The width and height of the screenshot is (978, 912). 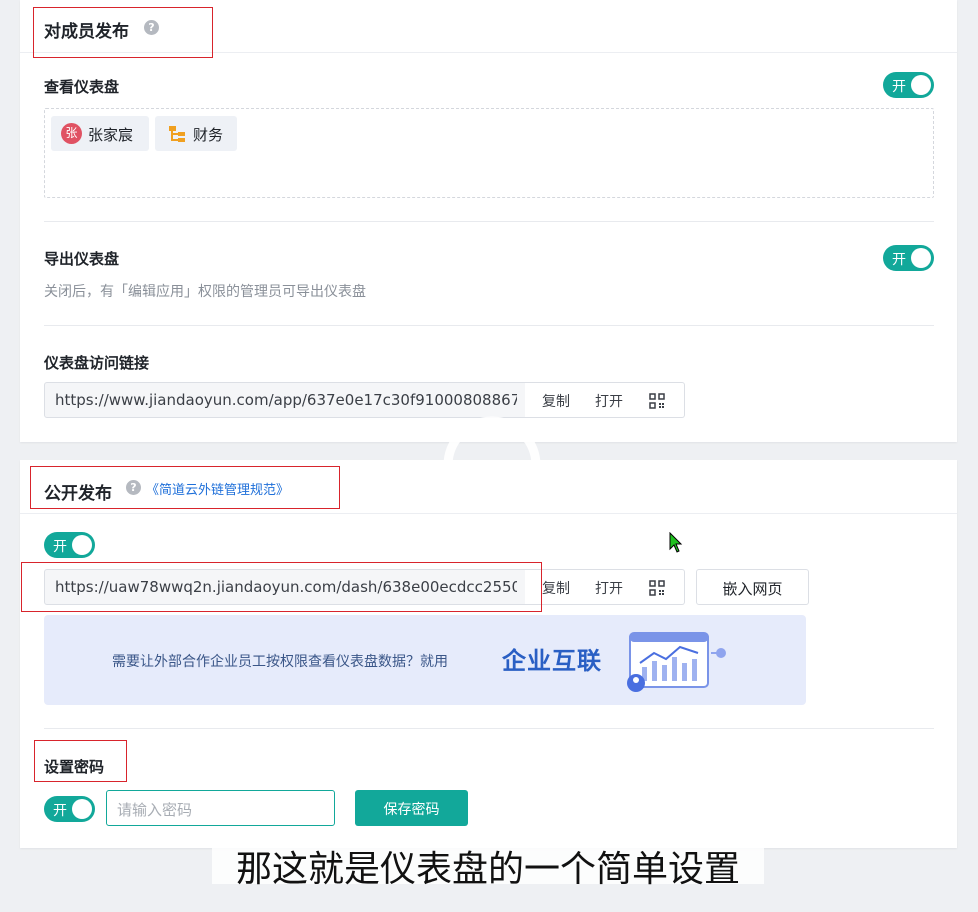 What do you see at coordinates (489, 153) in the screenshot?
I see `member-selector: 张 张家宸 财务` at bounding box center [489, 153].